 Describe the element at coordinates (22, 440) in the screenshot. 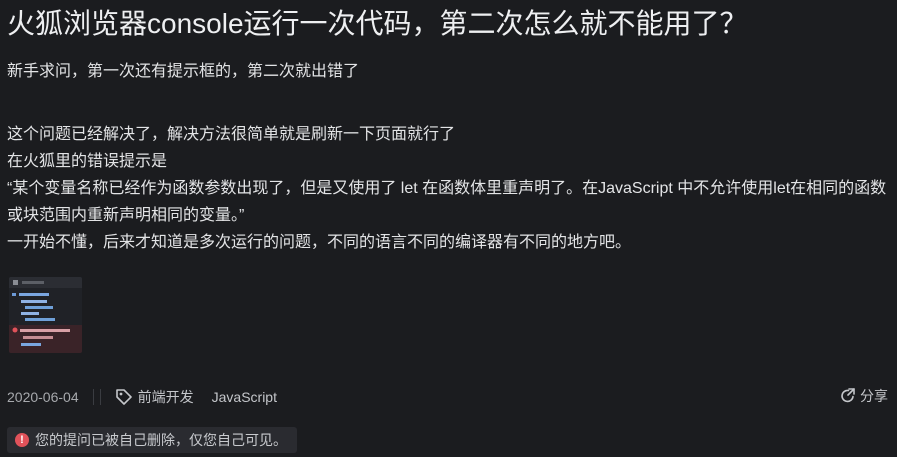

I see `warning-circle-icon: !` at that location.